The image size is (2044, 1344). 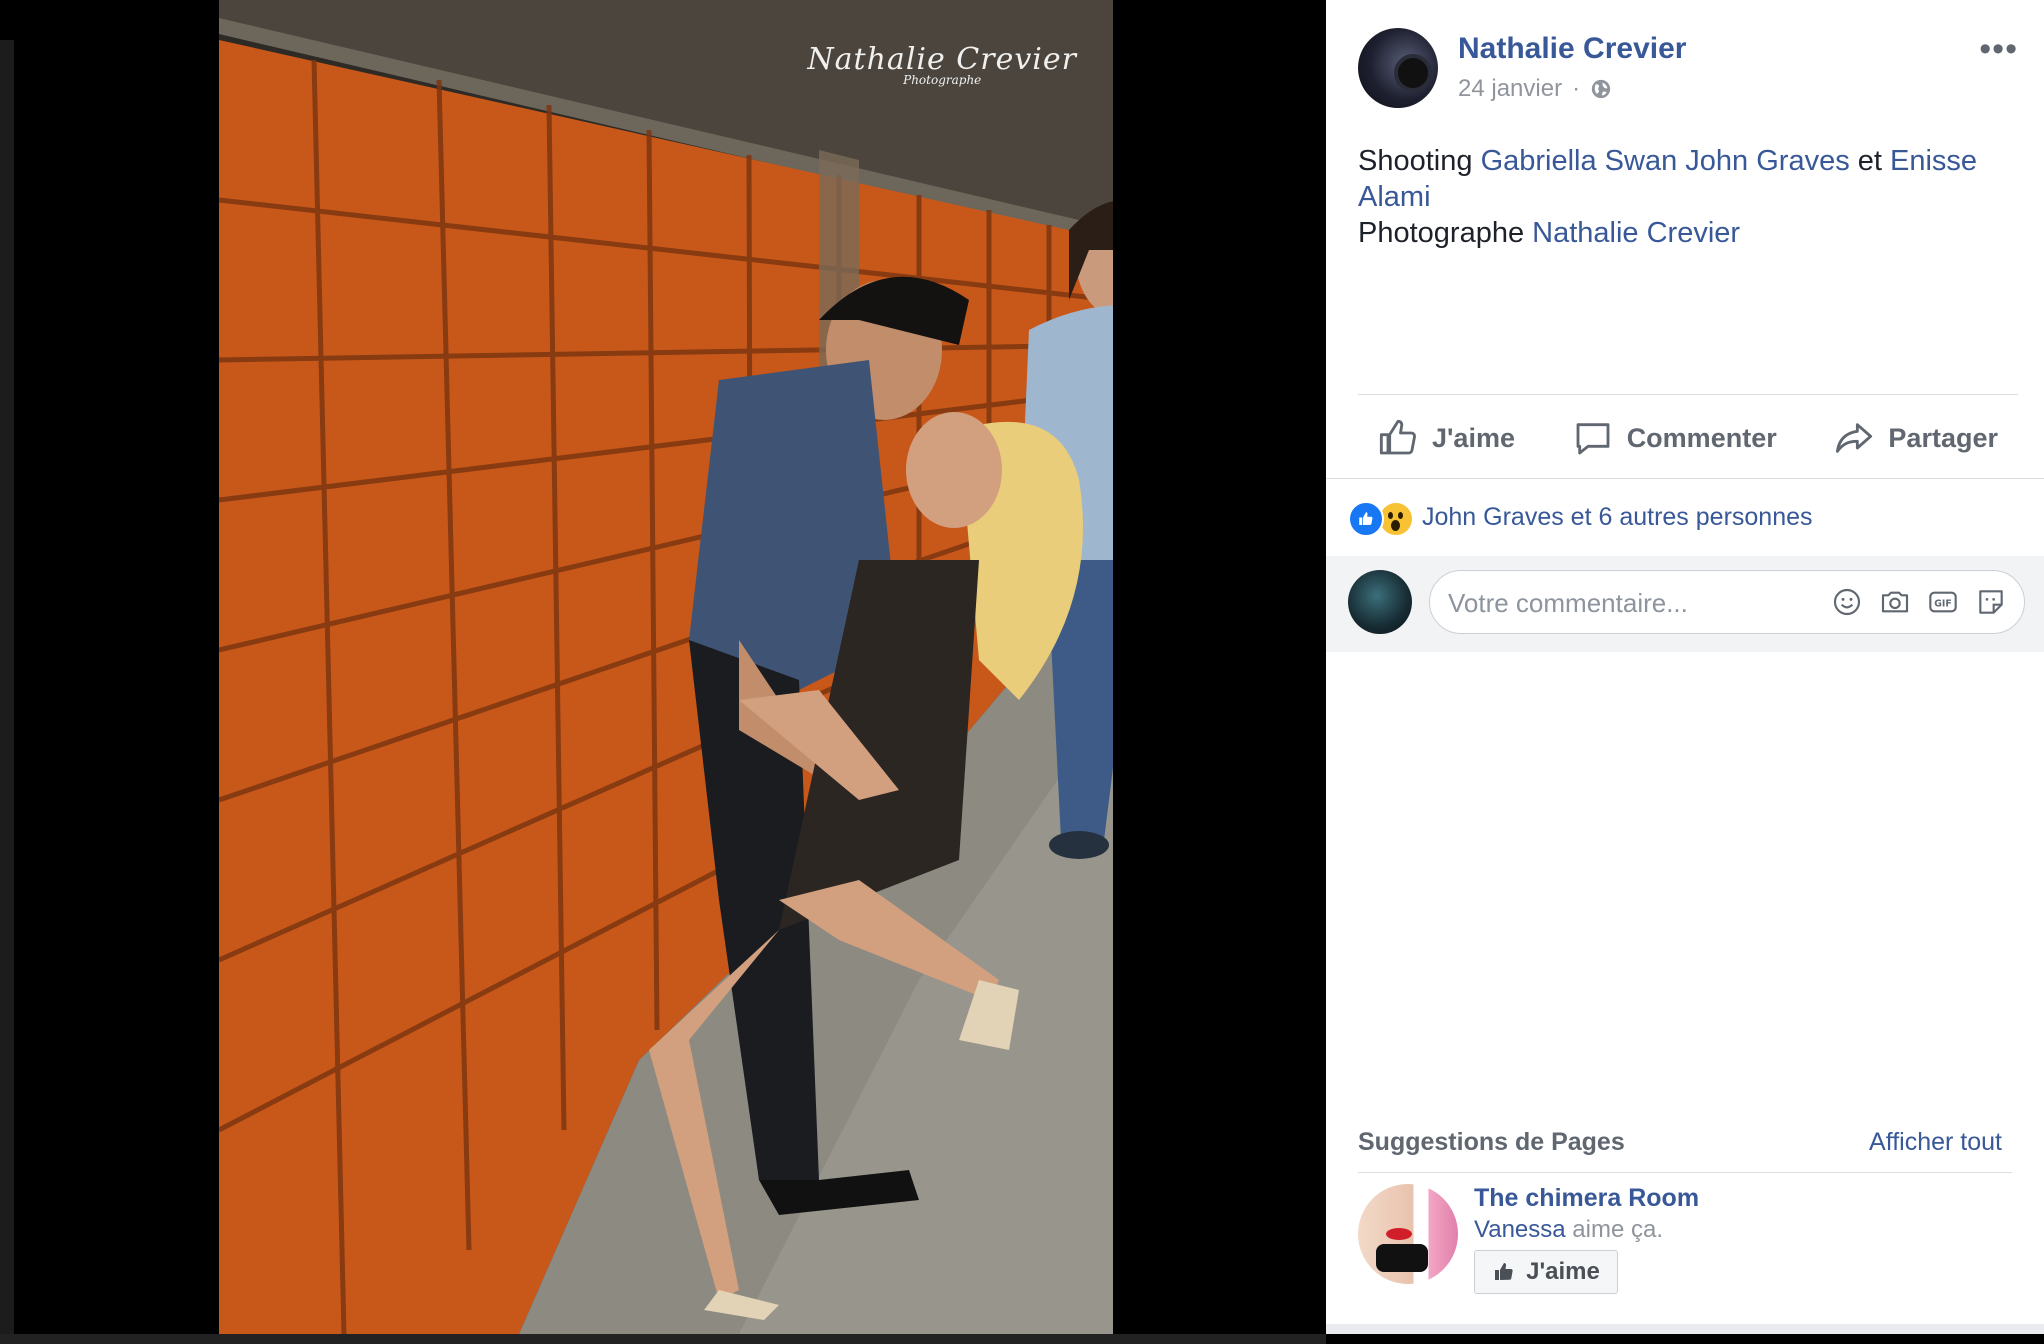 What do you see at coordinates (1593, 439) in the screenshot?
I see `comment-icon` at bounding box center [1593, 439].